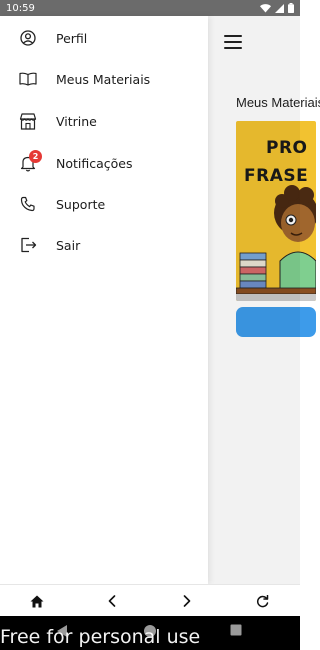 This screenshot has width=320, height=650. Describe the element at coordinates (76, 121) in the screenshot. I see `drawer-item-label: Vitrine` at that location.